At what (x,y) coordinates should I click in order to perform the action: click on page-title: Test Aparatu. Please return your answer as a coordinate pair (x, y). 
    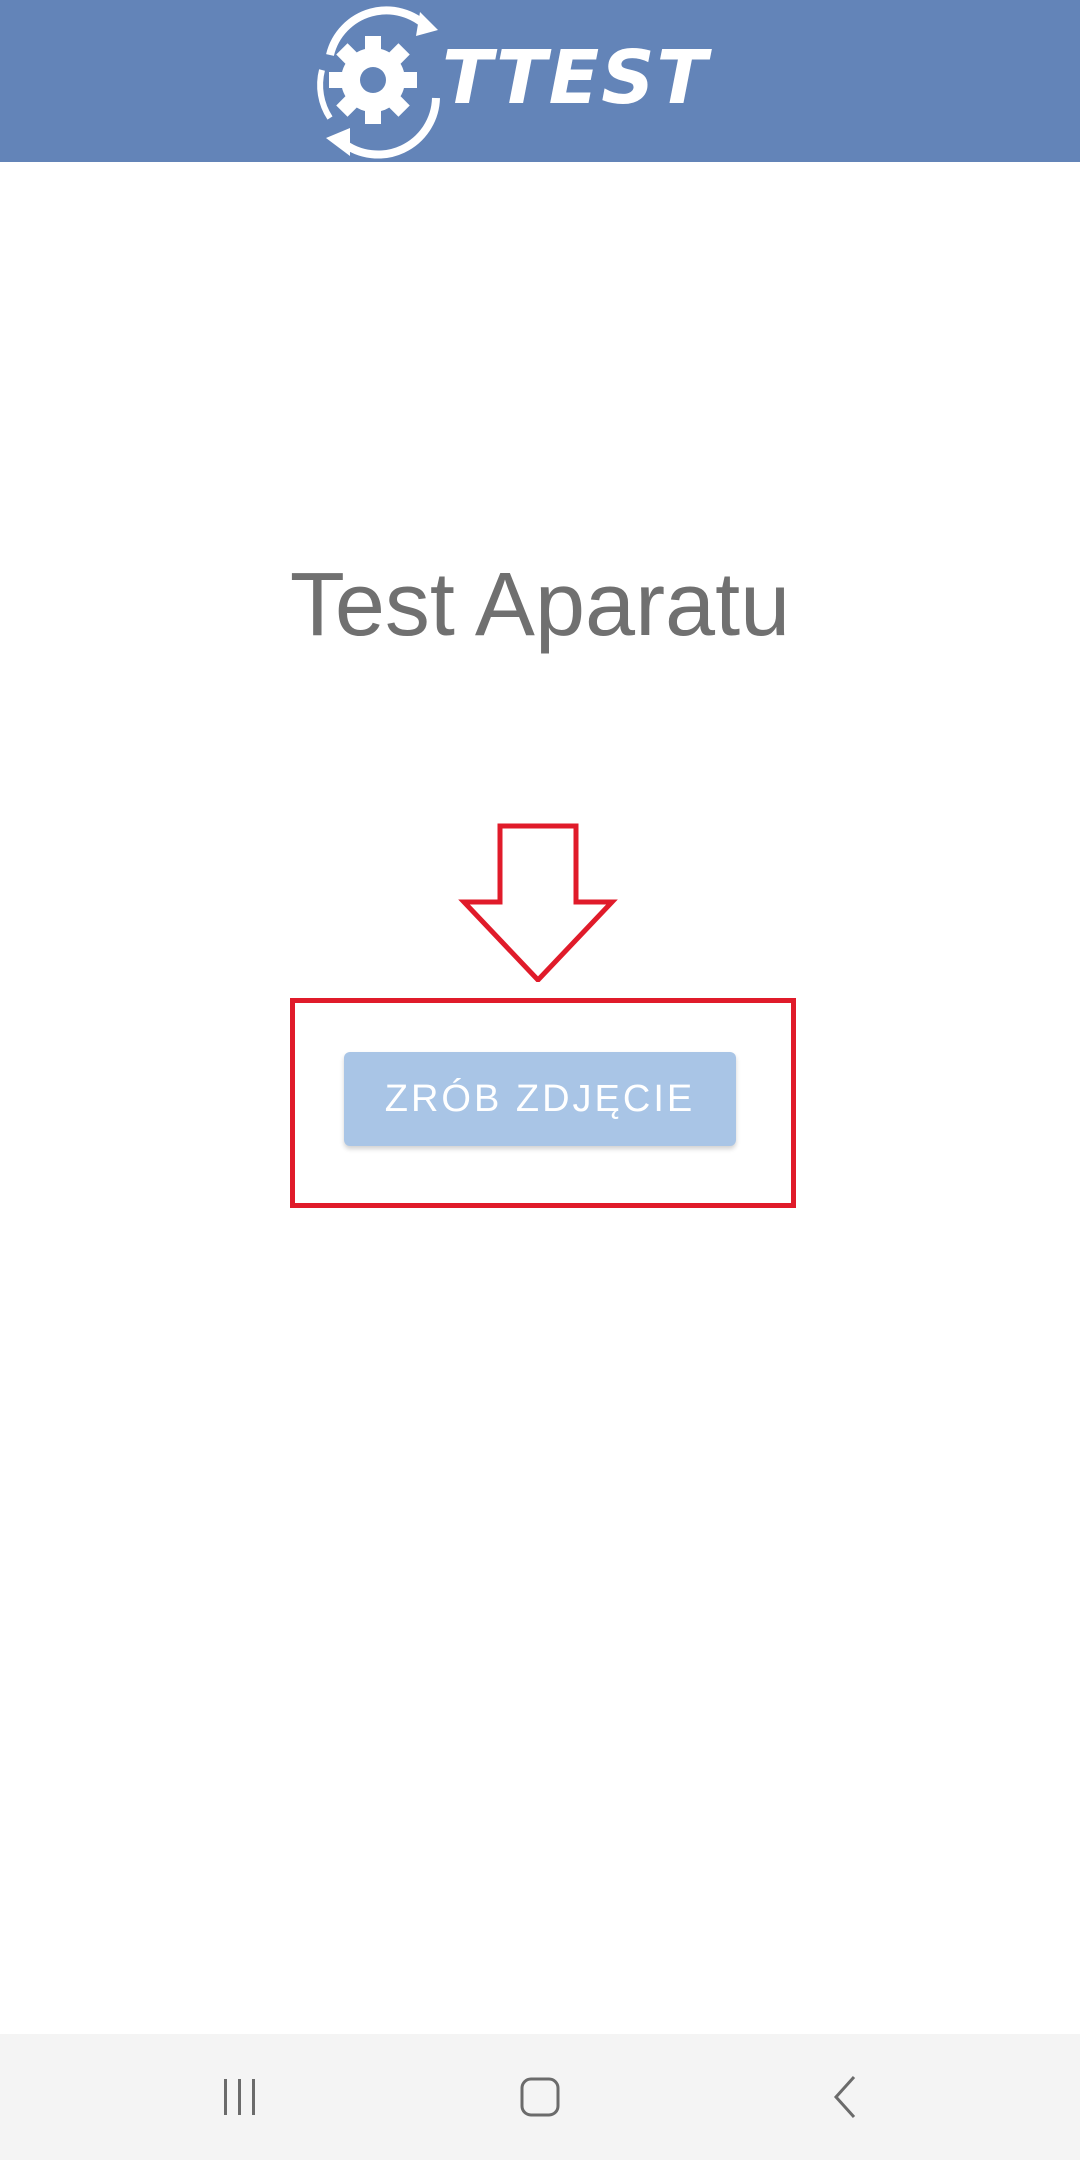
    Looking at the image, I should click on (540, 605).